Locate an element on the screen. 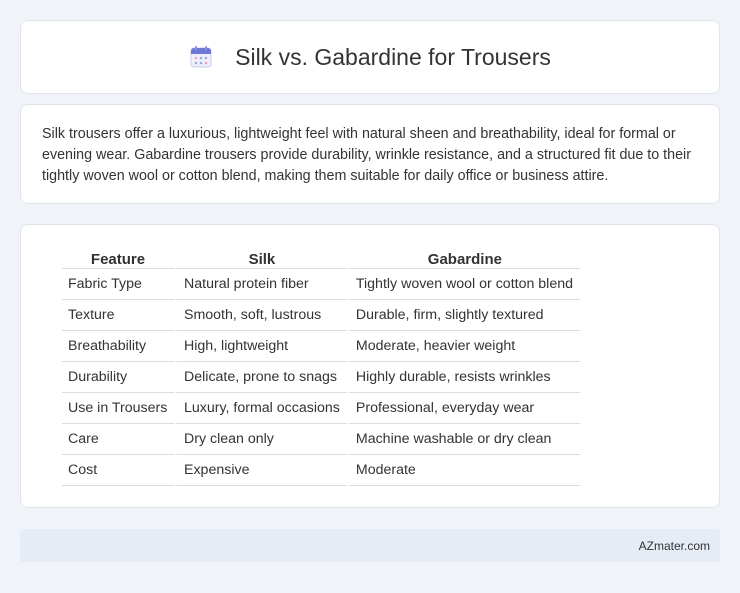 This screenshot has width=740, height=593. gabardine-cell: Professional, everyday wear is located at coordinates (462, 408).